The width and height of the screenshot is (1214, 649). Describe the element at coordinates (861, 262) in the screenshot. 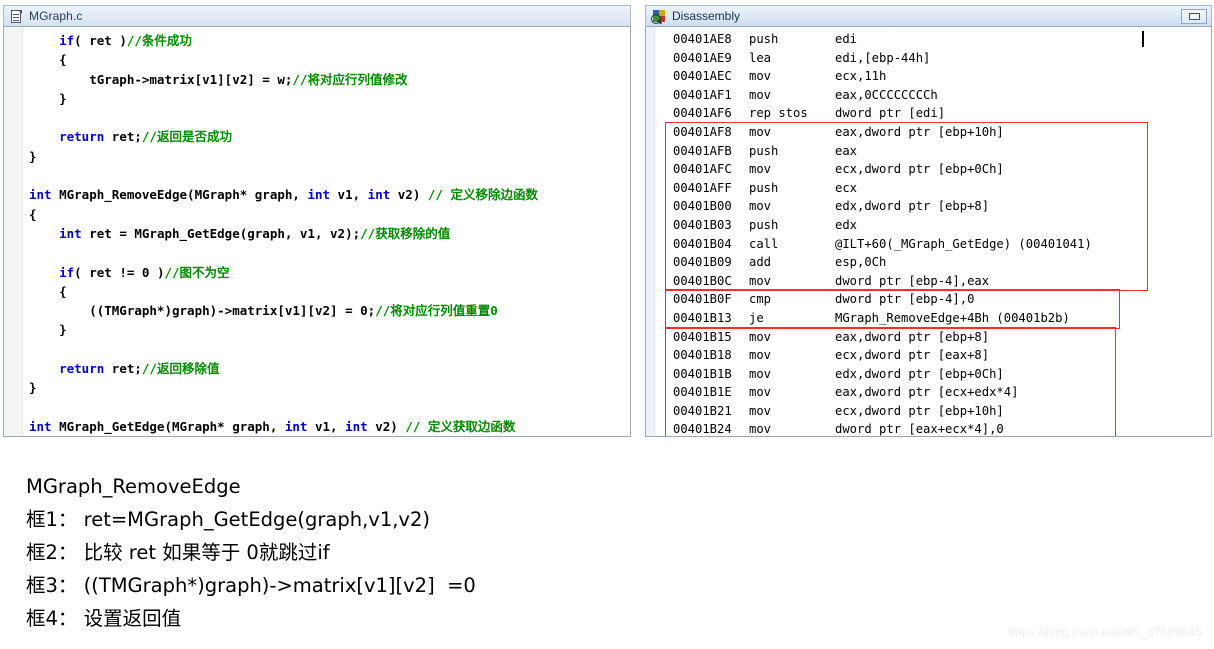

I see `disassembly-operands: esp,0Ch` at that location.